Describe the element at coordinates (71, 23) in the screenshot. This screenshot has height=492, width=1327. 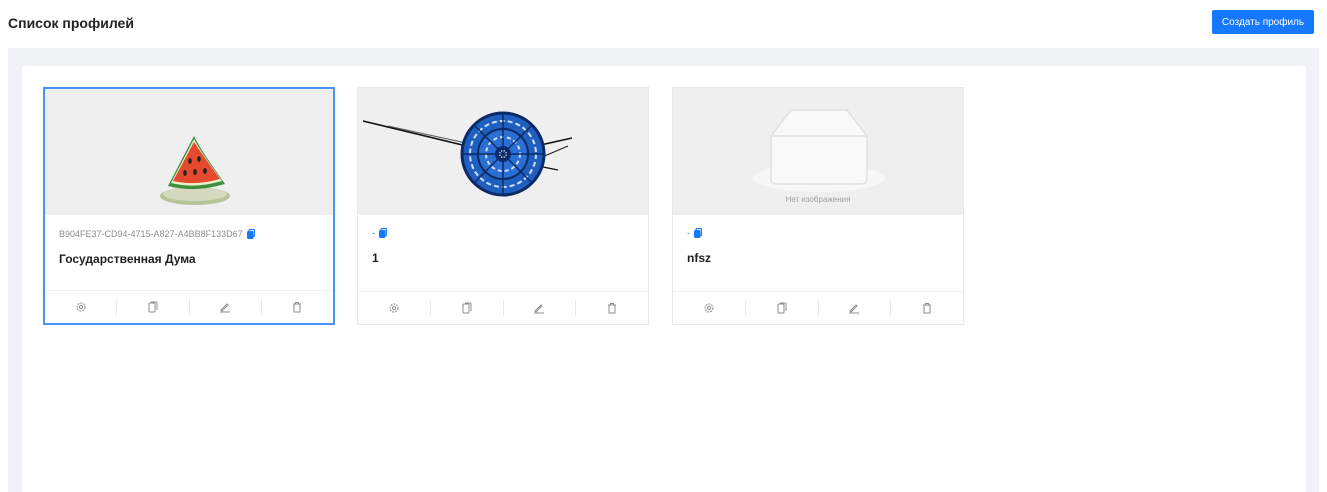
I see `page-title: Список профилей` at that location.